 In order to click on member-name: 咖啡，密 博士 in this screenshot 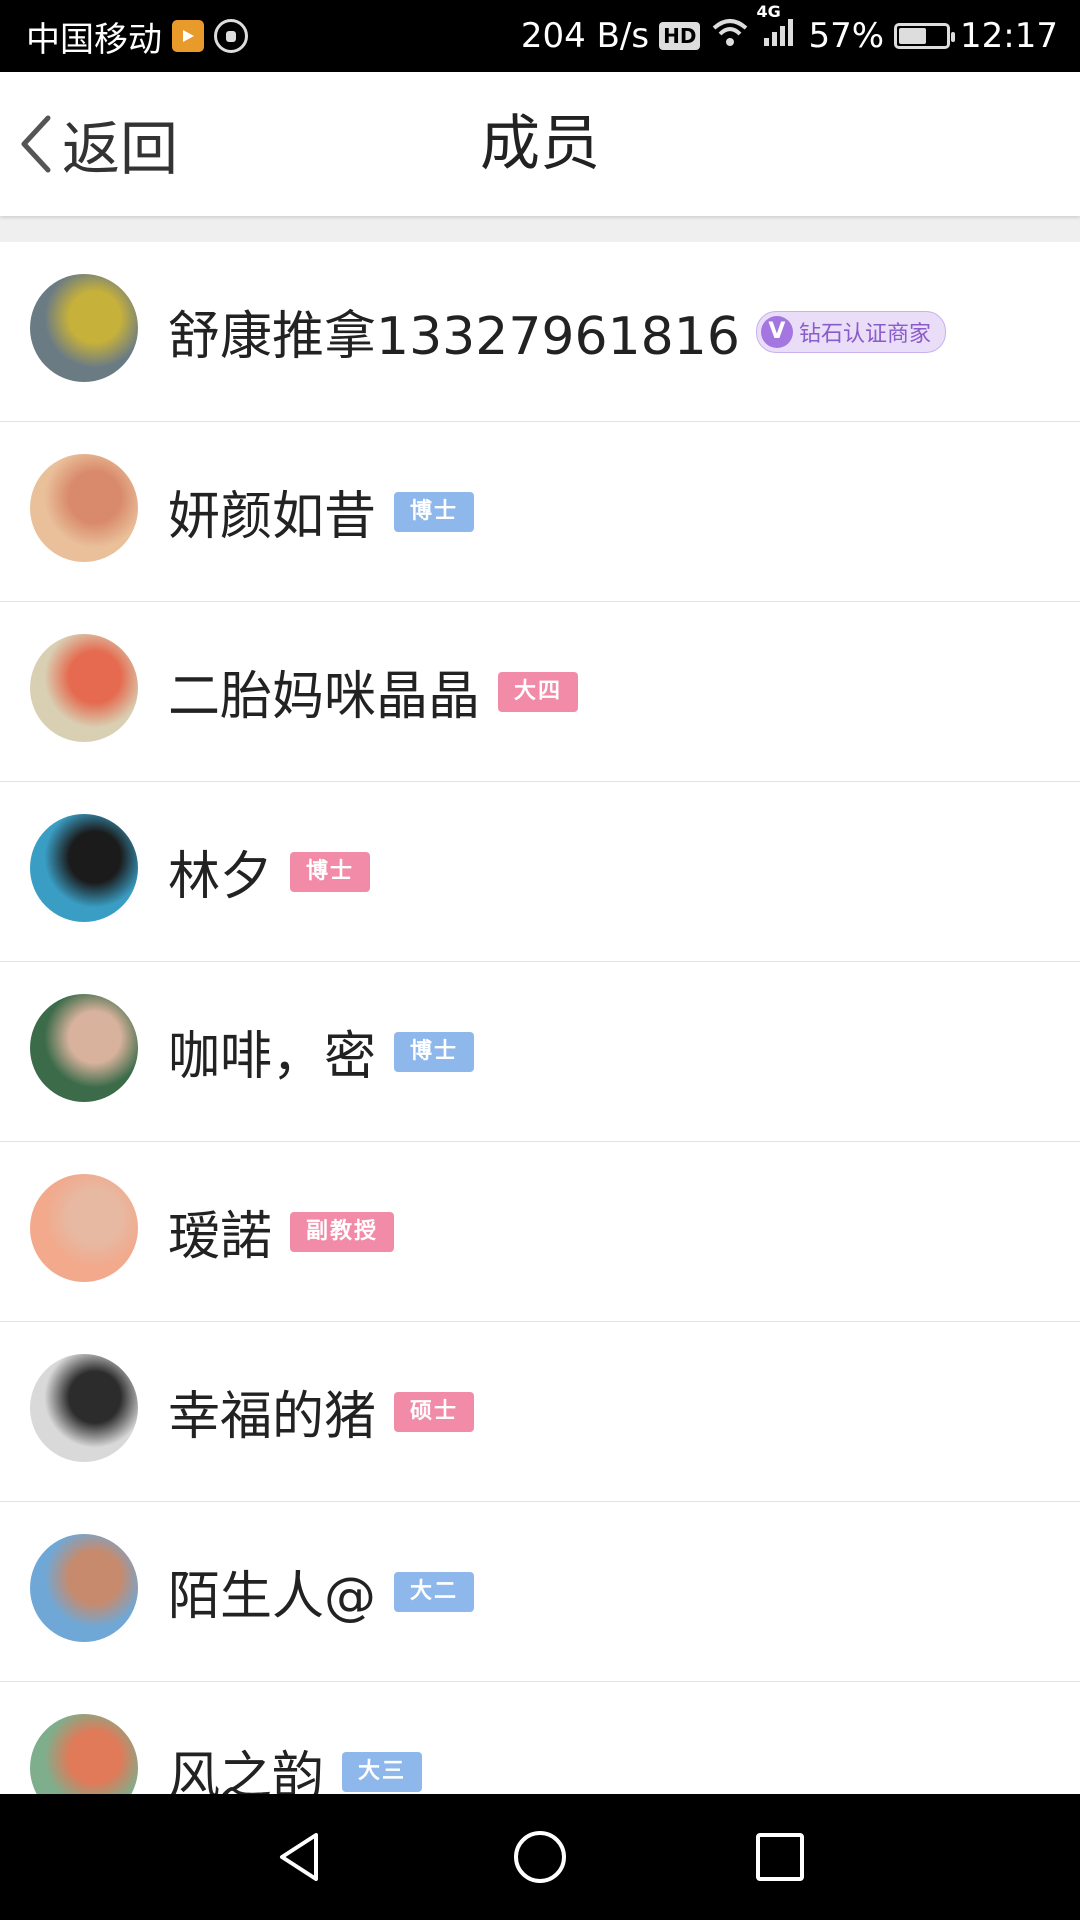, I will do `click(321, 1051)`.